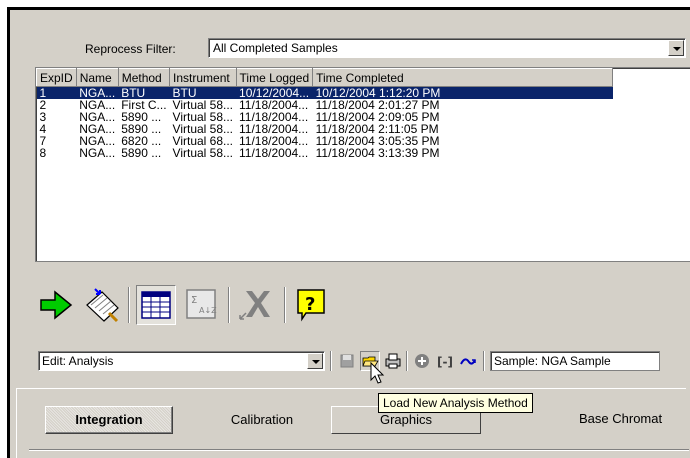  Describe the element at coordinates (256, 305) in the screenshot. I see `delete-x-icon` at that location.